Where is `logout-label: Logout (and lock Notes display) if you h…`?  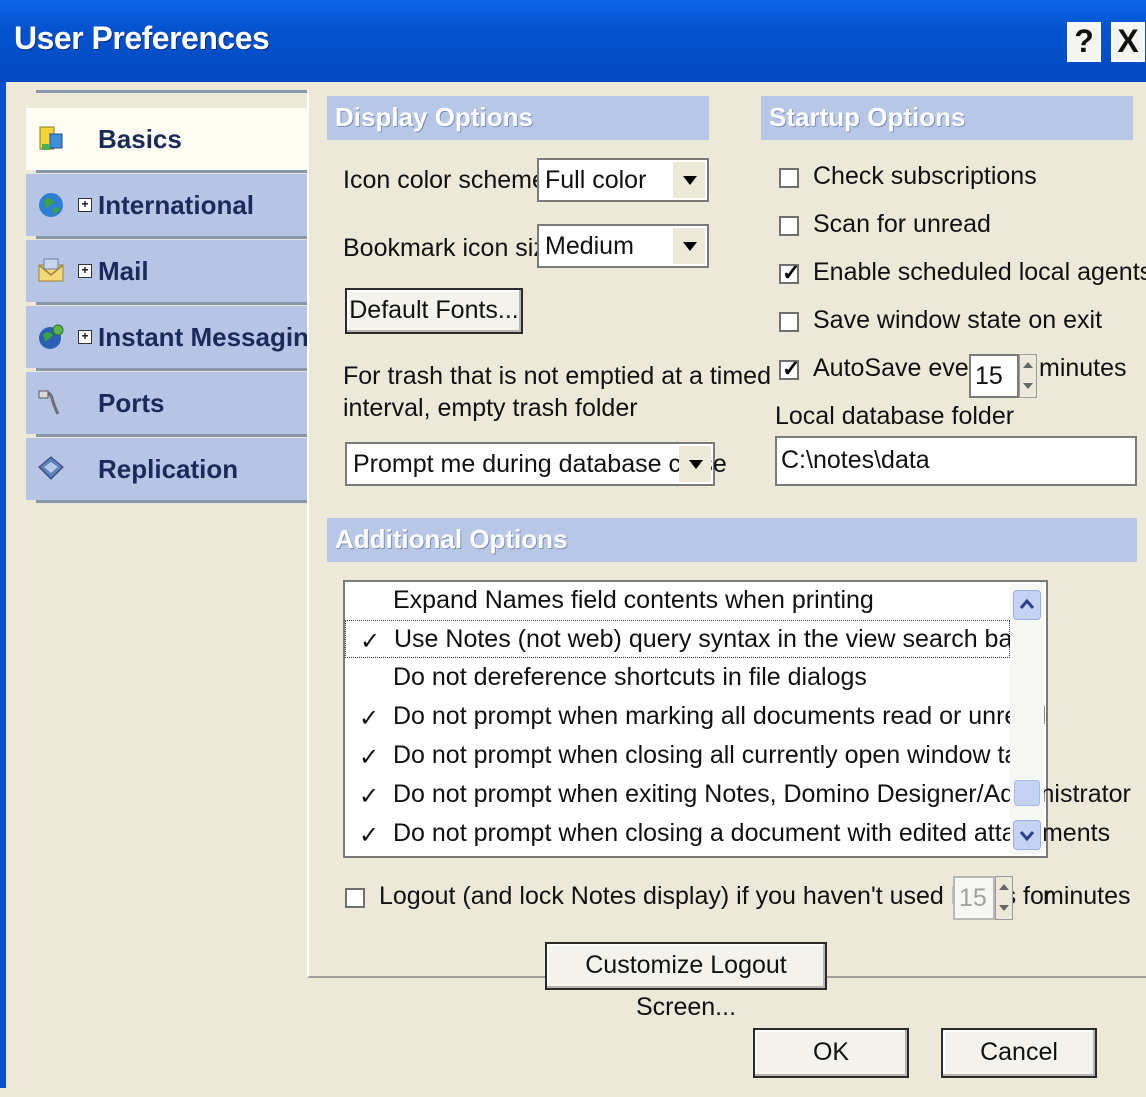
logout-label: Logout (and lock Notes display) if you h… is located at coordinates (716, 896).